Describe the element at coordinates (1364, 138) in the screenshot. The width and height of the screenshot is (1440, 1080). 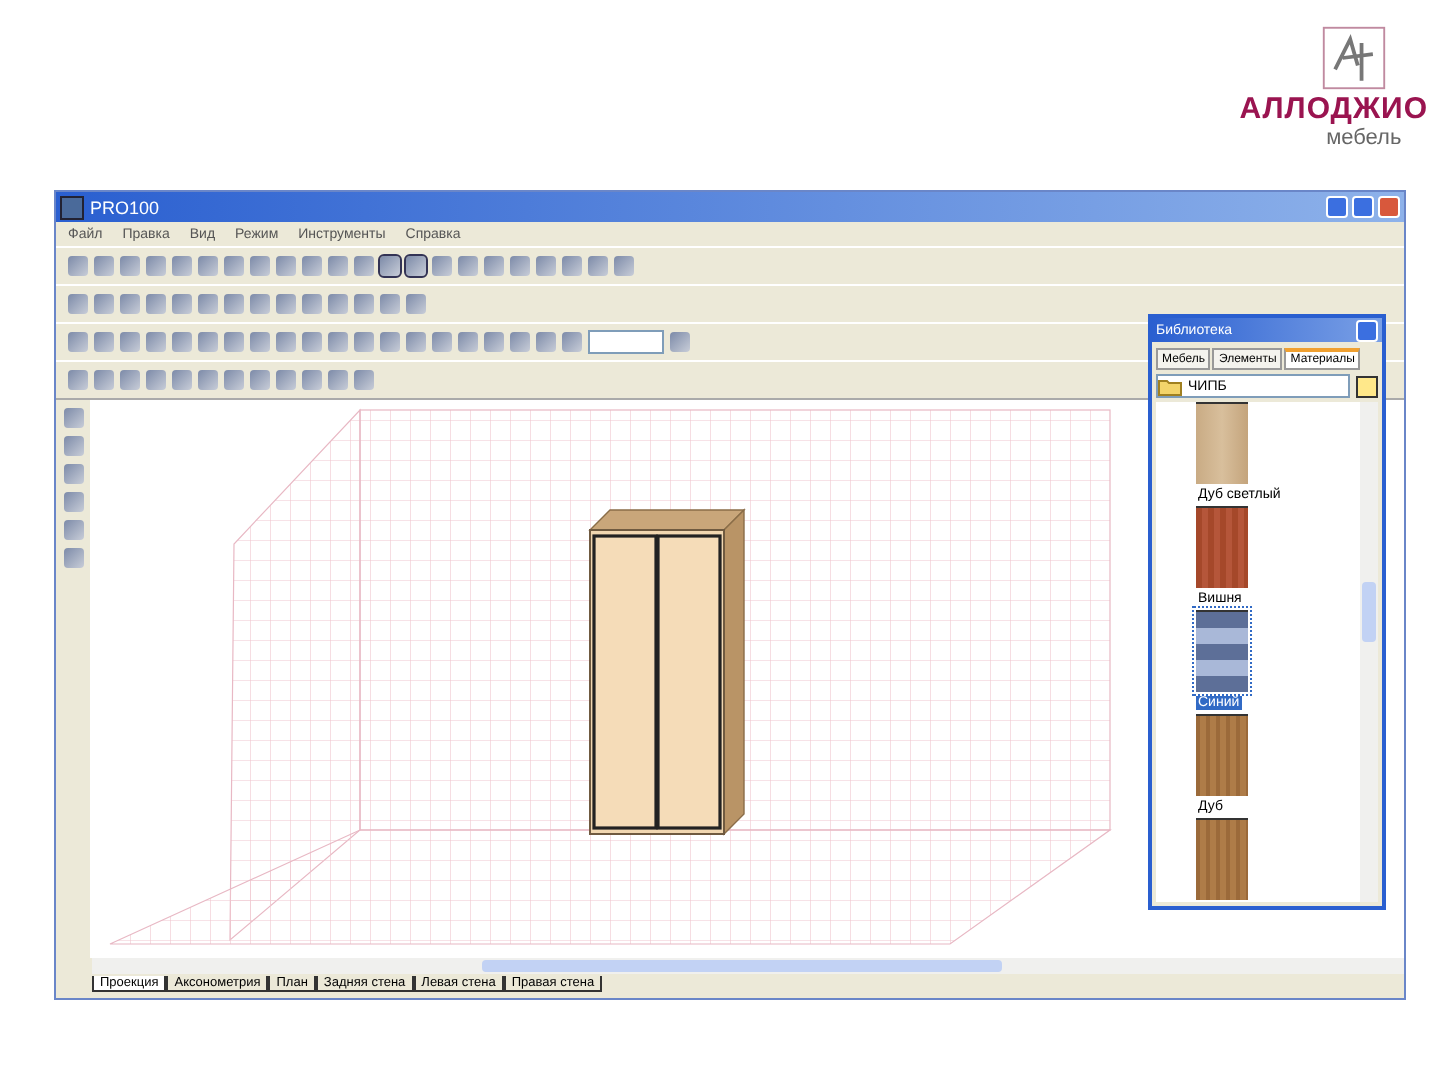
I see `logo-tagline: мебель` at that location.